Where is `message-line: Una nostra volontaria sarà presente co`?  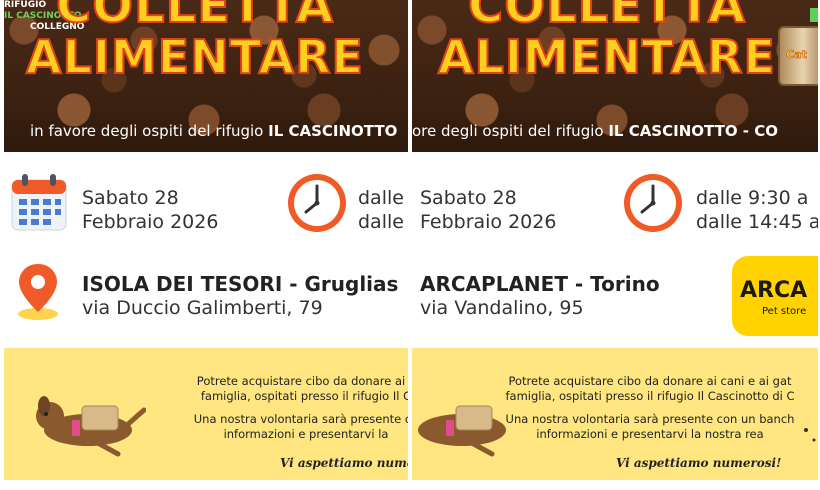
message-line: Una nostra volontaria sarà presente co is located at coordinates (301, 419).